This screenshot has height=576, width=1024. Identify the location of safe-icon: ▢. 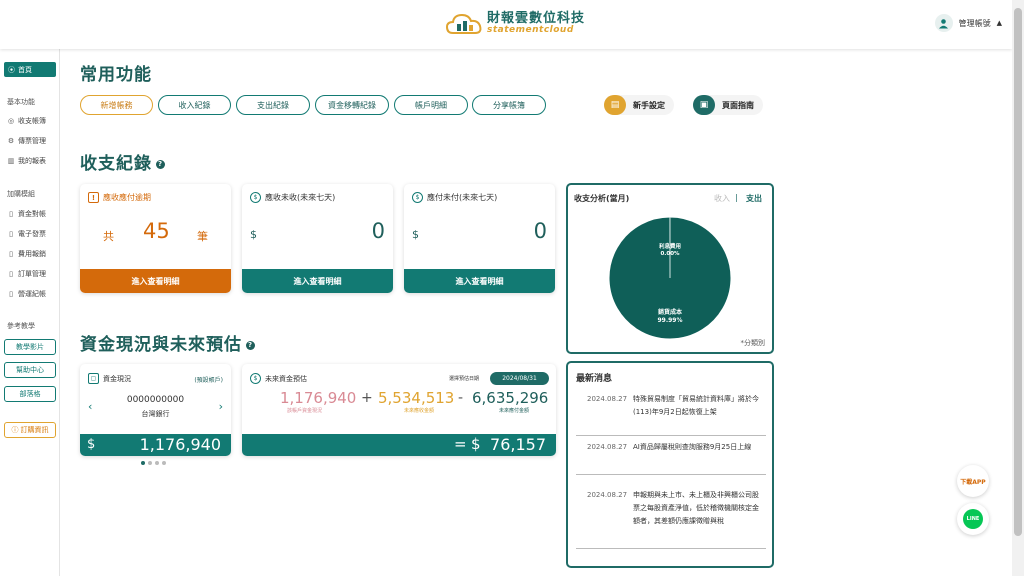
(93, 378).